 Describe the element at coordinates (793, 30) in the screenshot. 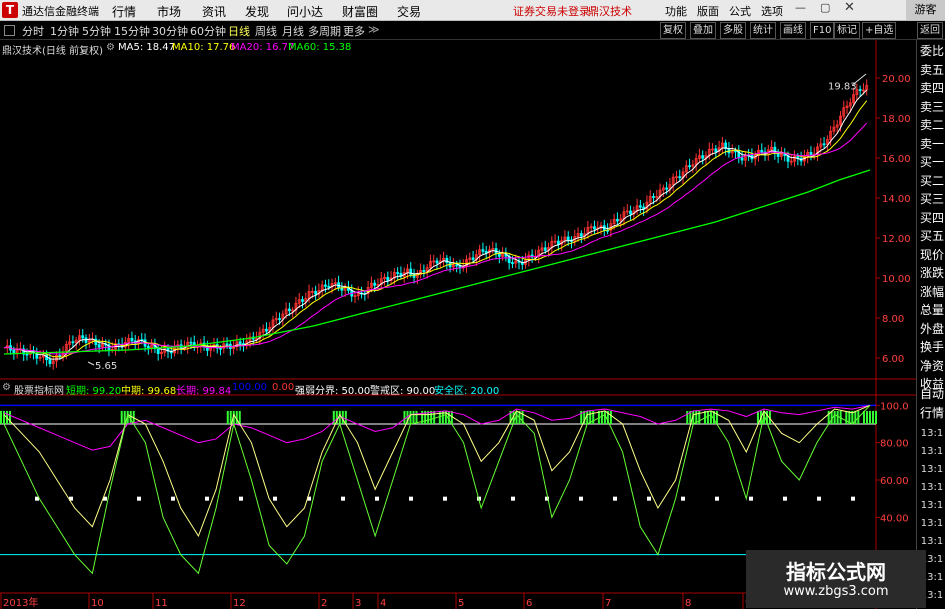

I see `draw-line-button: 画线` at that location.